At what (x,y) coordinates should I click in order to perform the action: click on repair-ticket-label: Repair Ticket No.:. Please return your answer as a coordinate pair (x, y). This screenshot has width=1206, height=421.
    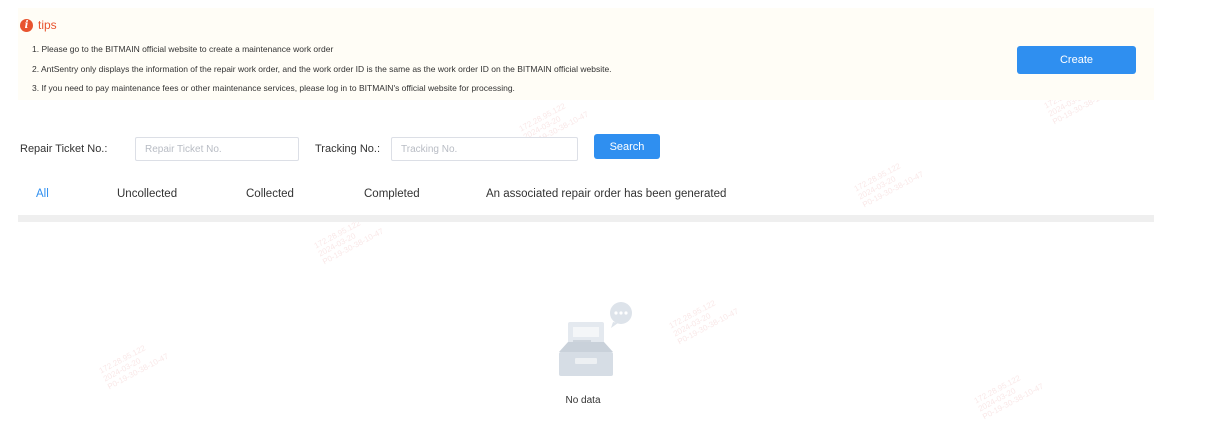
    Looking at the image, I should click on (64, 149).